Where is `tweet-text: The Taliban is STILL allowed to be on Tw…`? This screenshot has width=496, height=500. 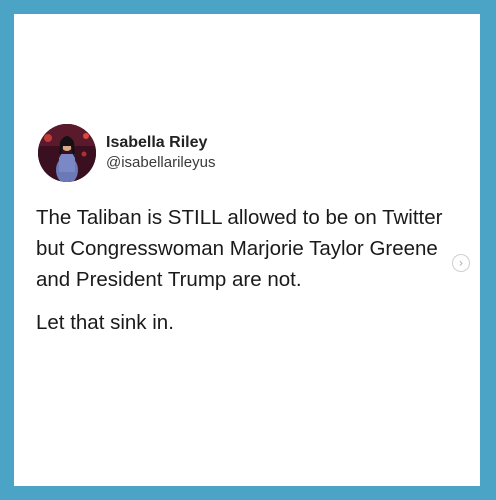 tweet-text: The Taliban is STILL allowed to be on Tw… is located at coordinates (239, 248).